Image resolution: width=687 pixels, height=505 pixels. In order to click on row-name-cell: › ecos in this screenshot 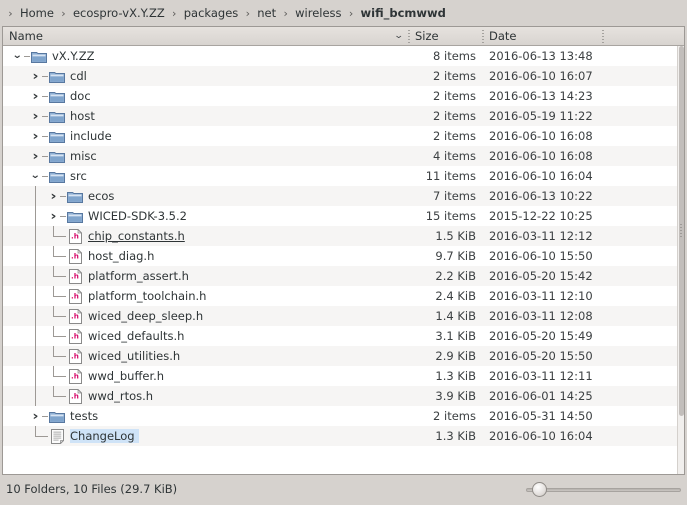, I will do `click(205, 196)`.